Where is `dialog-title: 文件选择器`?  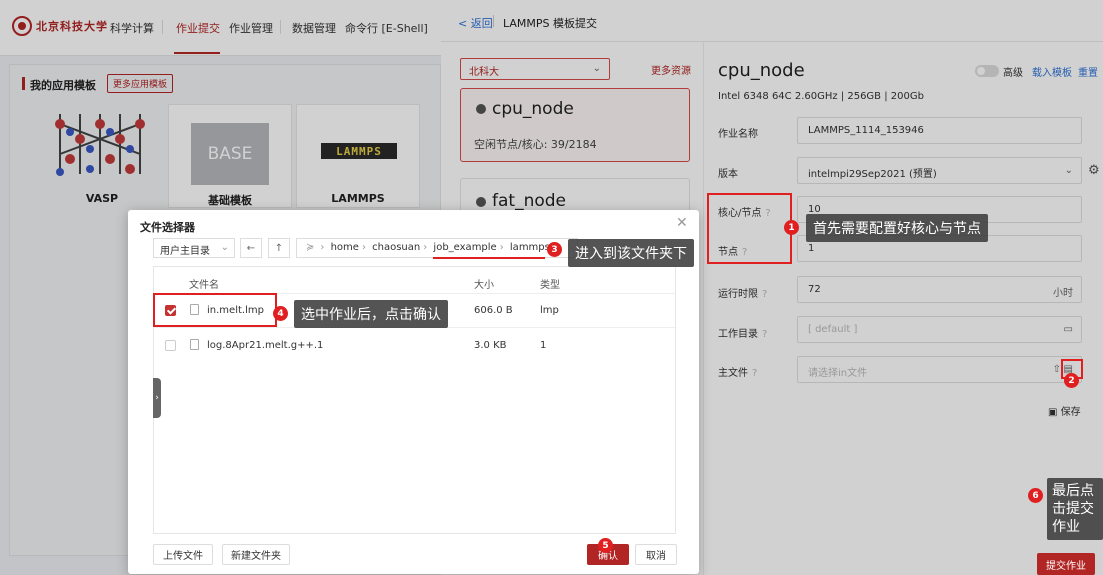
dialog-title: 文件选择器 is located at coordinates (167, 227).